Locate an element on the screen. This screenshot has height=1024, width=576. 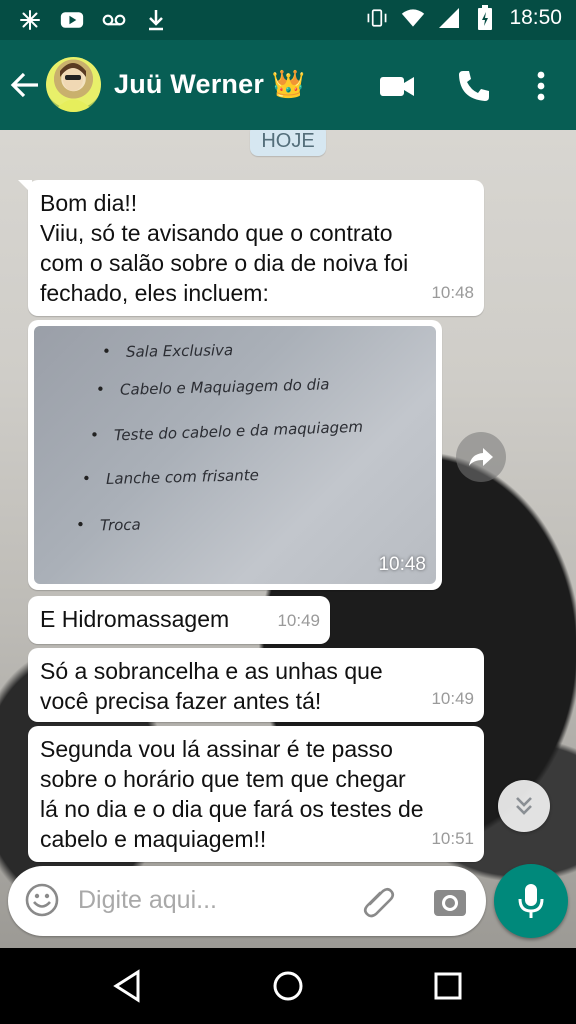
message-text: E Hidromassagem is located at coordinates (135, 619).